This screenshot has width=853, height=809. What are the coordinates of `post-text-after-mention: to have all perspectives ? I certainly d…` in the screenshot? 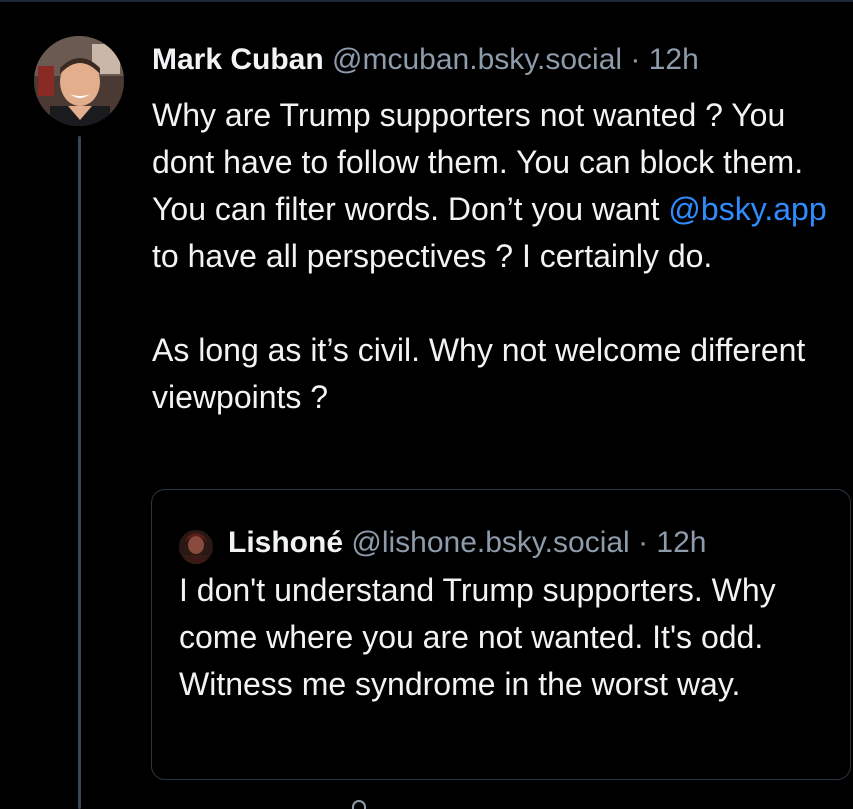 It's located at (432, 256).